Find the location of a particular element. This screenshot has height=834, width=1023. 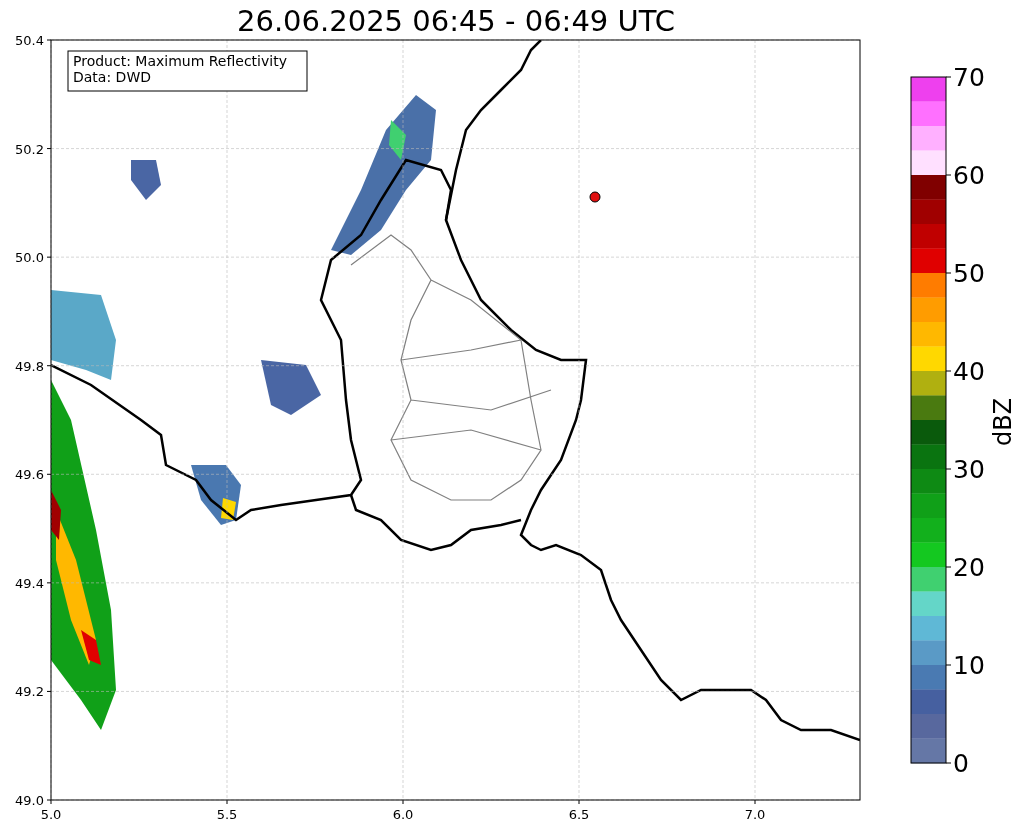

info-text: Product: Maximum Reflectivity is located at coordinates (180, 61).